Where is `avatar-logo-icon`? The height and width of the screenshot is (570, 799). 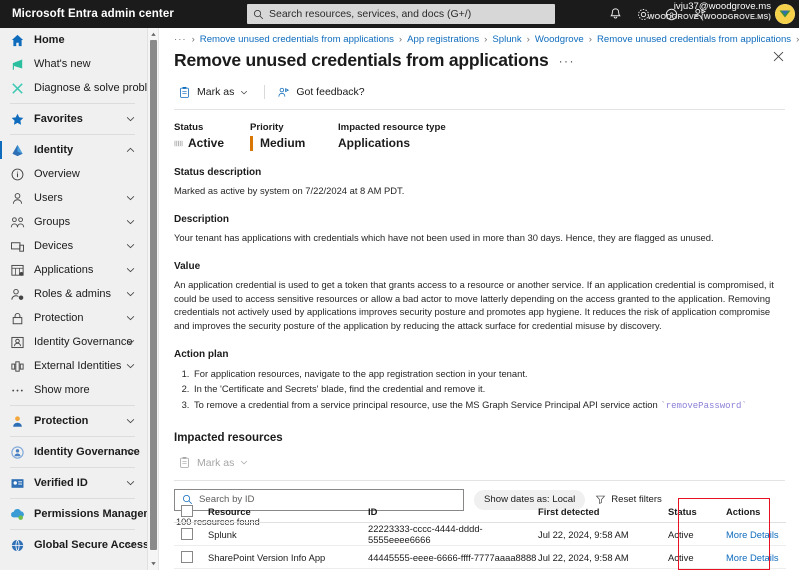 avatar-logo-icon is located at coordinates (785, 14).